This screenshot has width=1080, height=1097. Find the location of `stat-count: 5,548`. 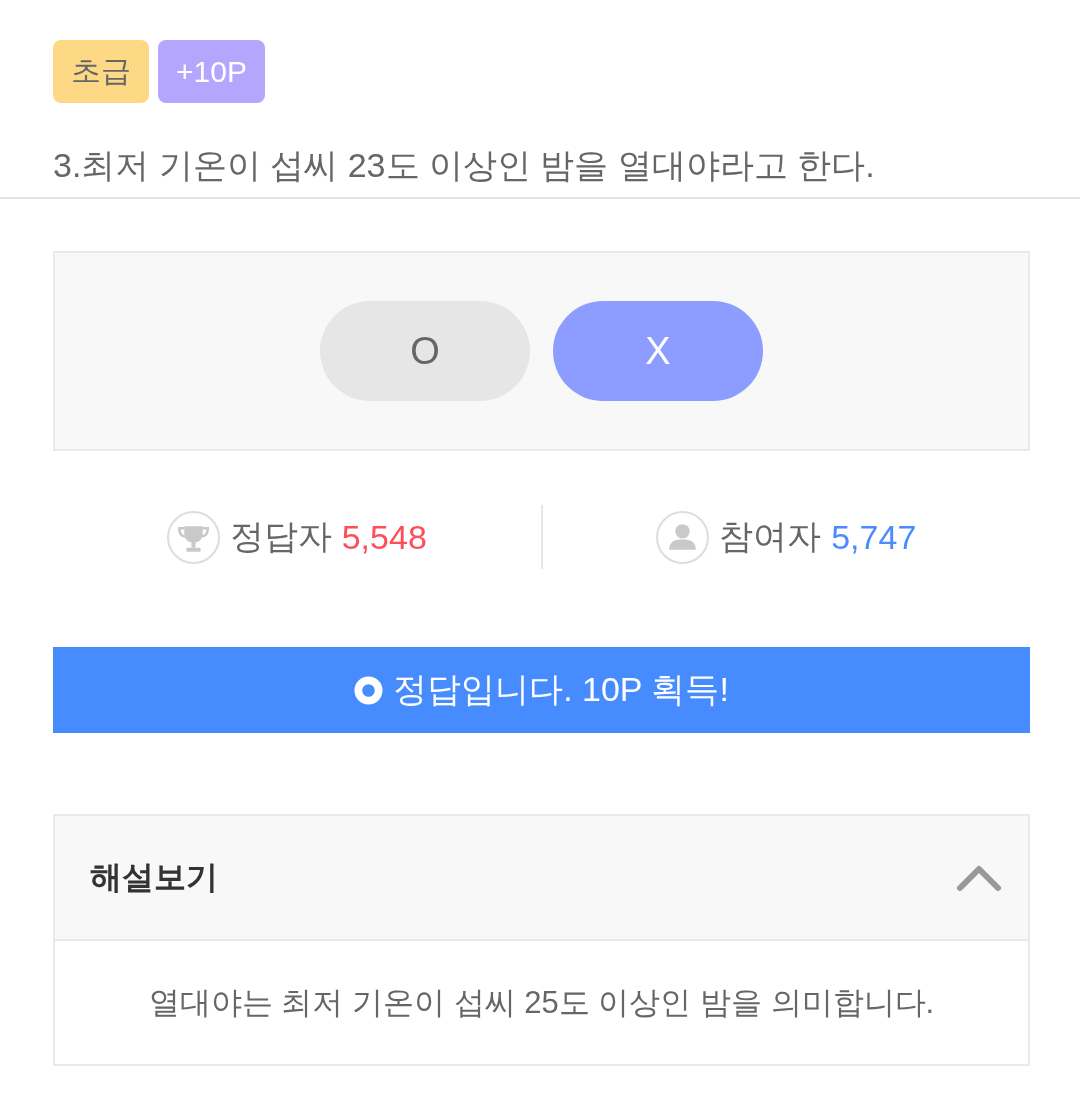

stat-count: 5,548 is located at coordinates (384, 537).